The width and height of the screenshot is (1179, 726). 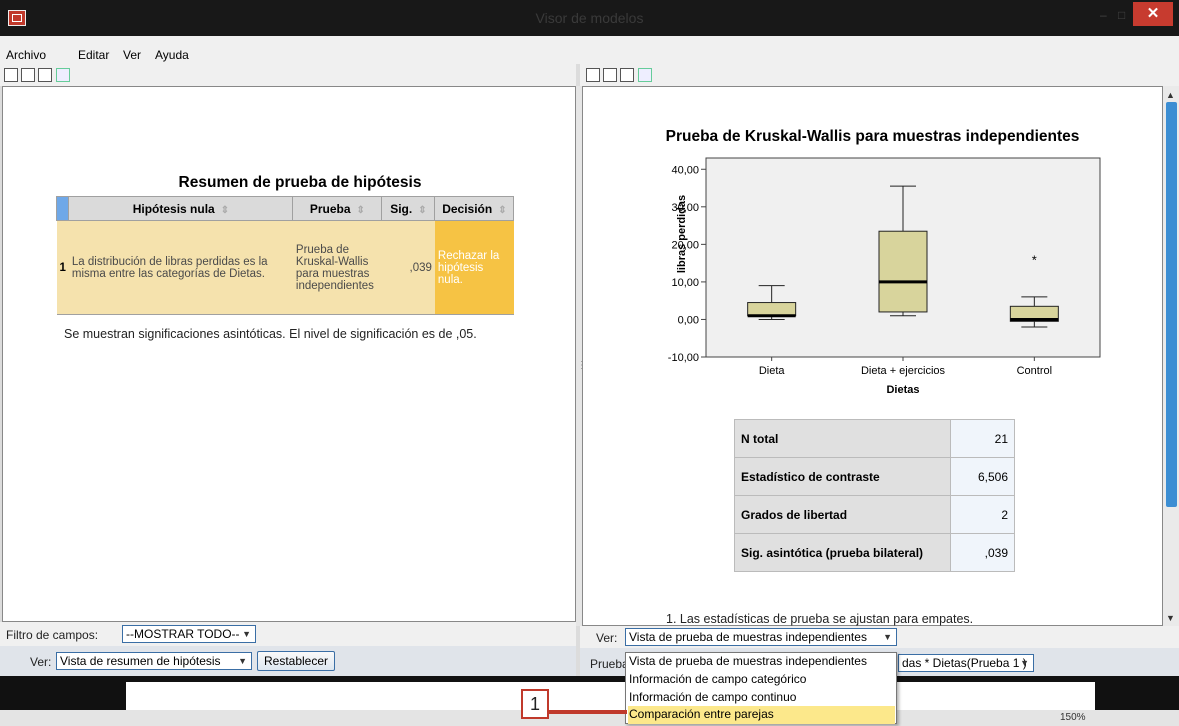 I want to click on table-row: Sig. asintótica (prueba bilateral) ,039, so click(x=874, y=552).